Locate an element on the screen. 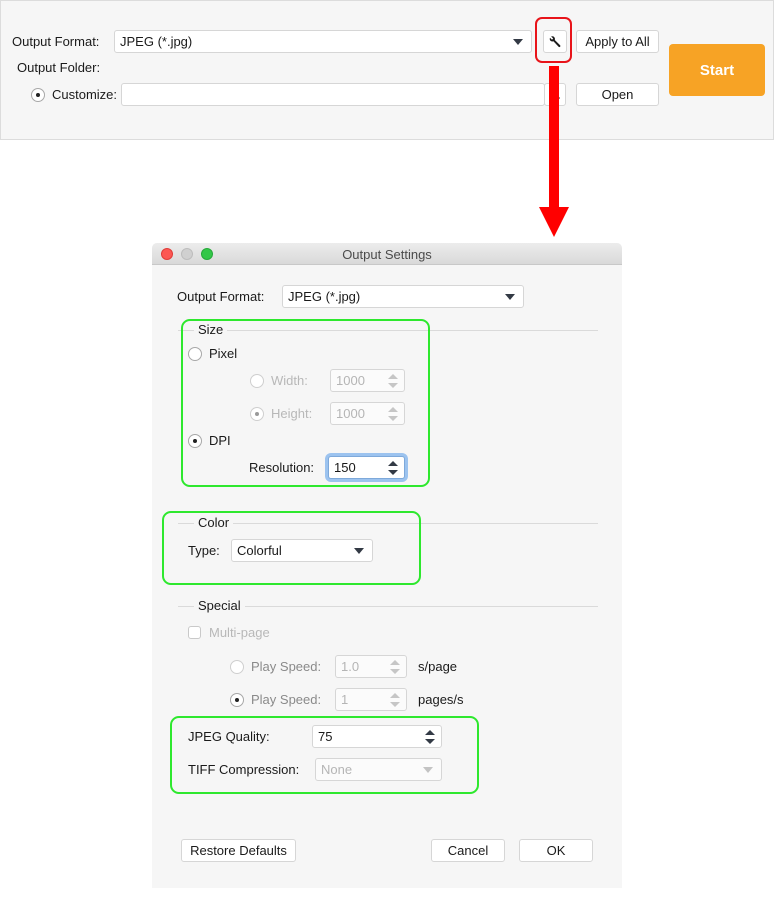 The image size is (774, 902). highlight-box is located at coordinates (553, 40).